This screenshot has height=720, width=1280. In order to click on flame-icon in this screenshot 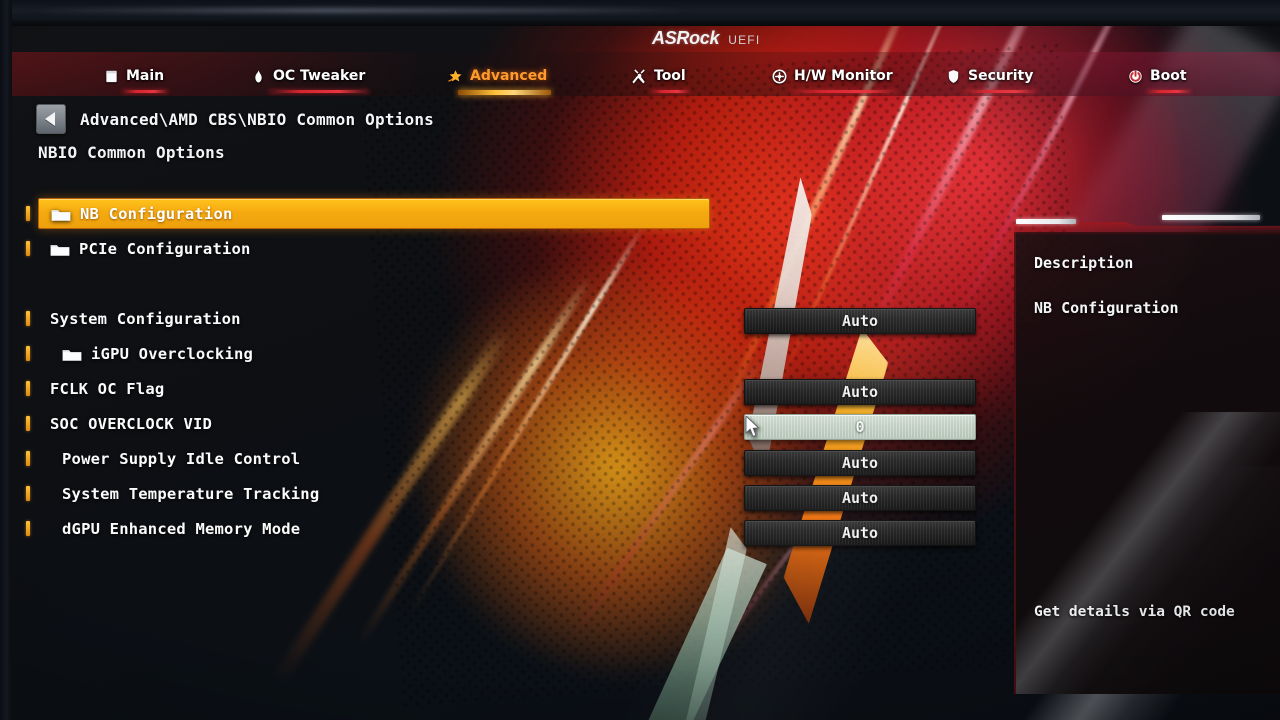, I will do `click(258, 76)`.